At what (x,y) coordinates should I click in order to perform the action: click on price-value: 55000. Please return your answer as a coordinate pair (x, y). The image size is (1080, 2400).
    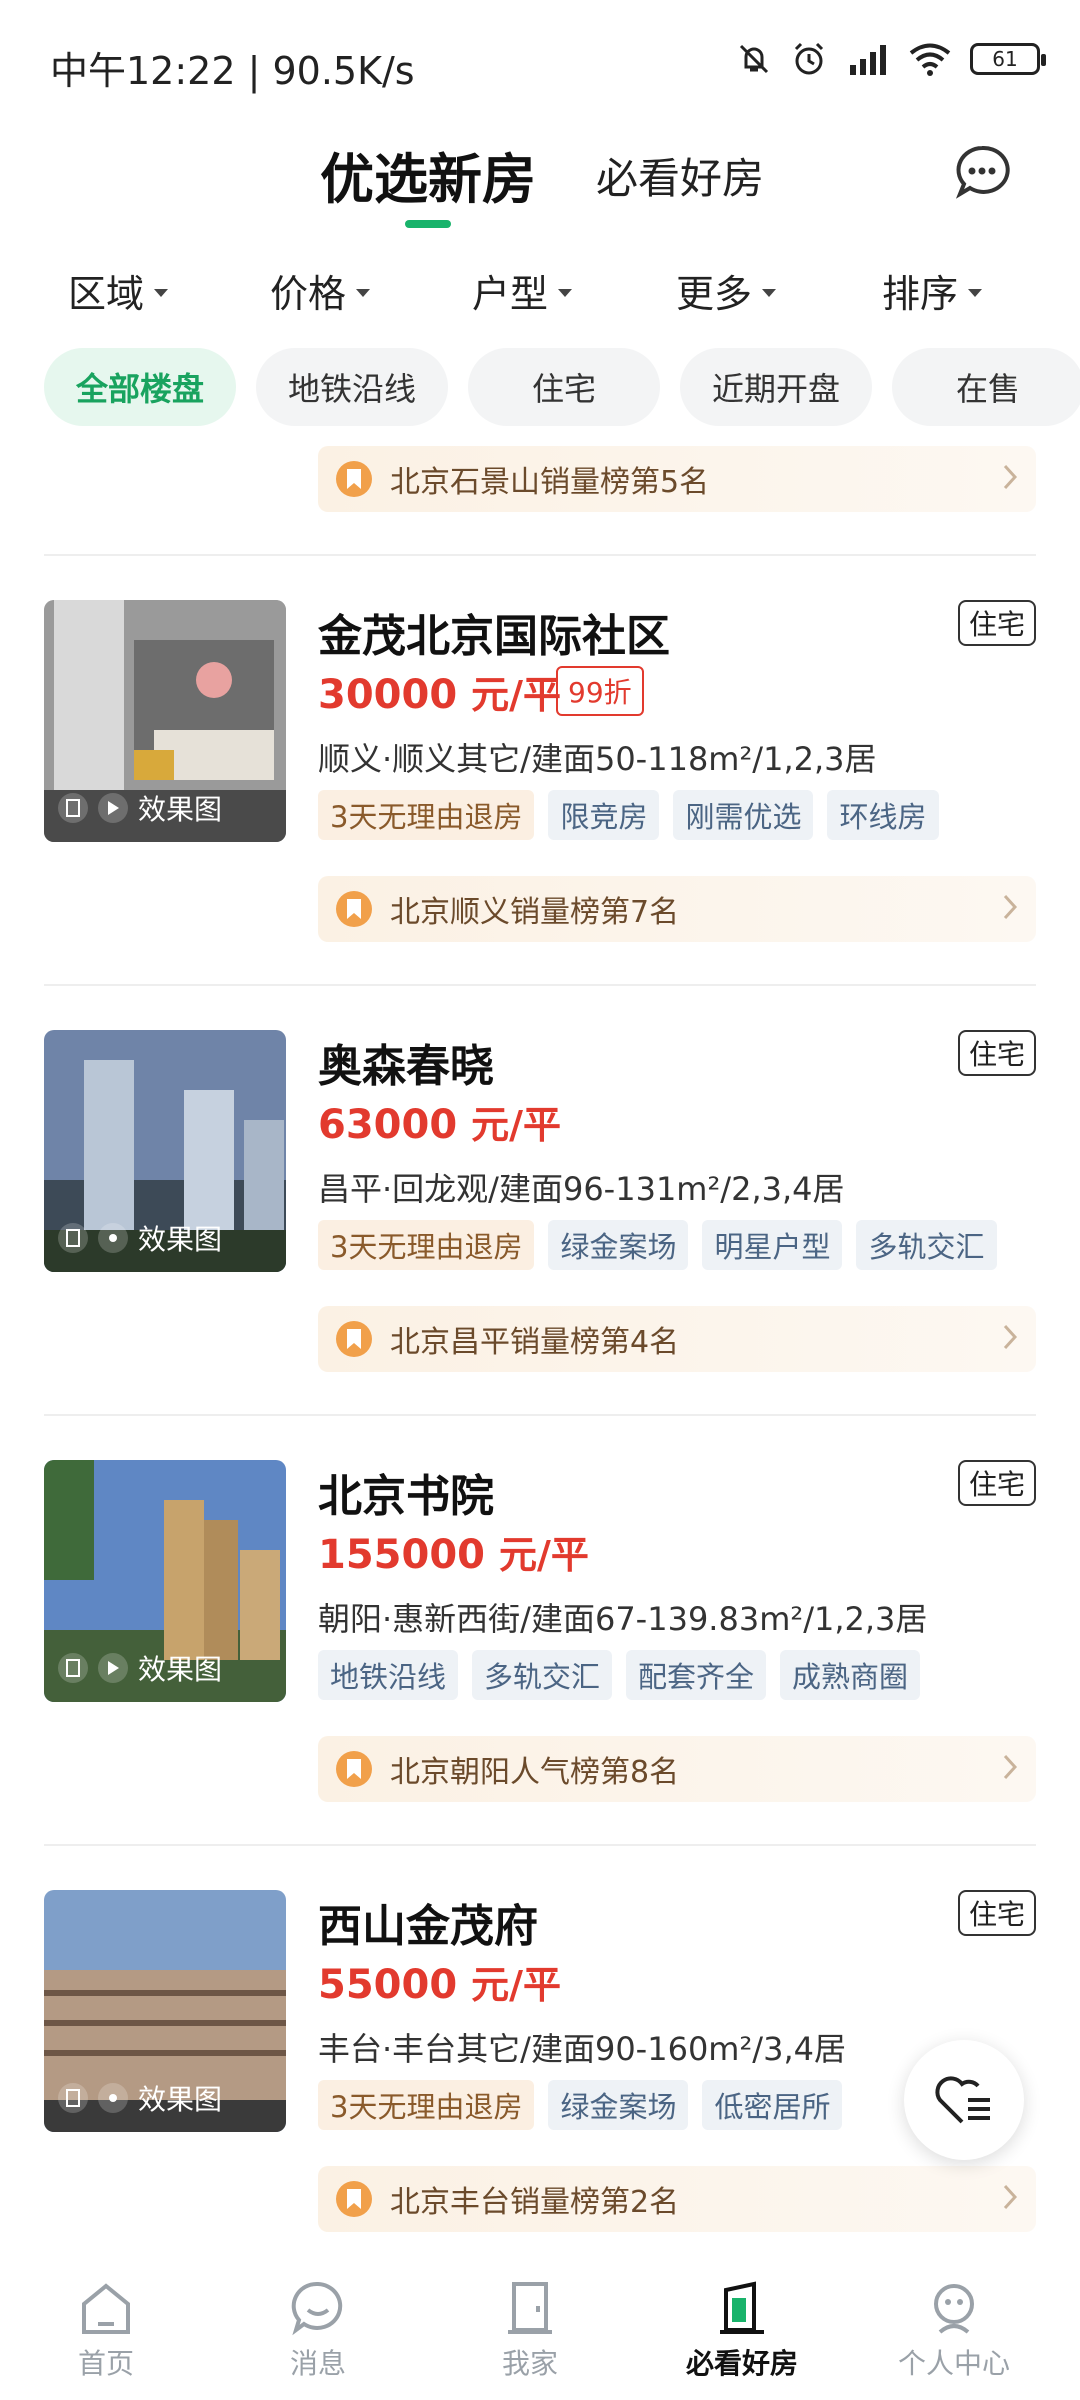
    Looking at the image, I should click on (388, 1985).